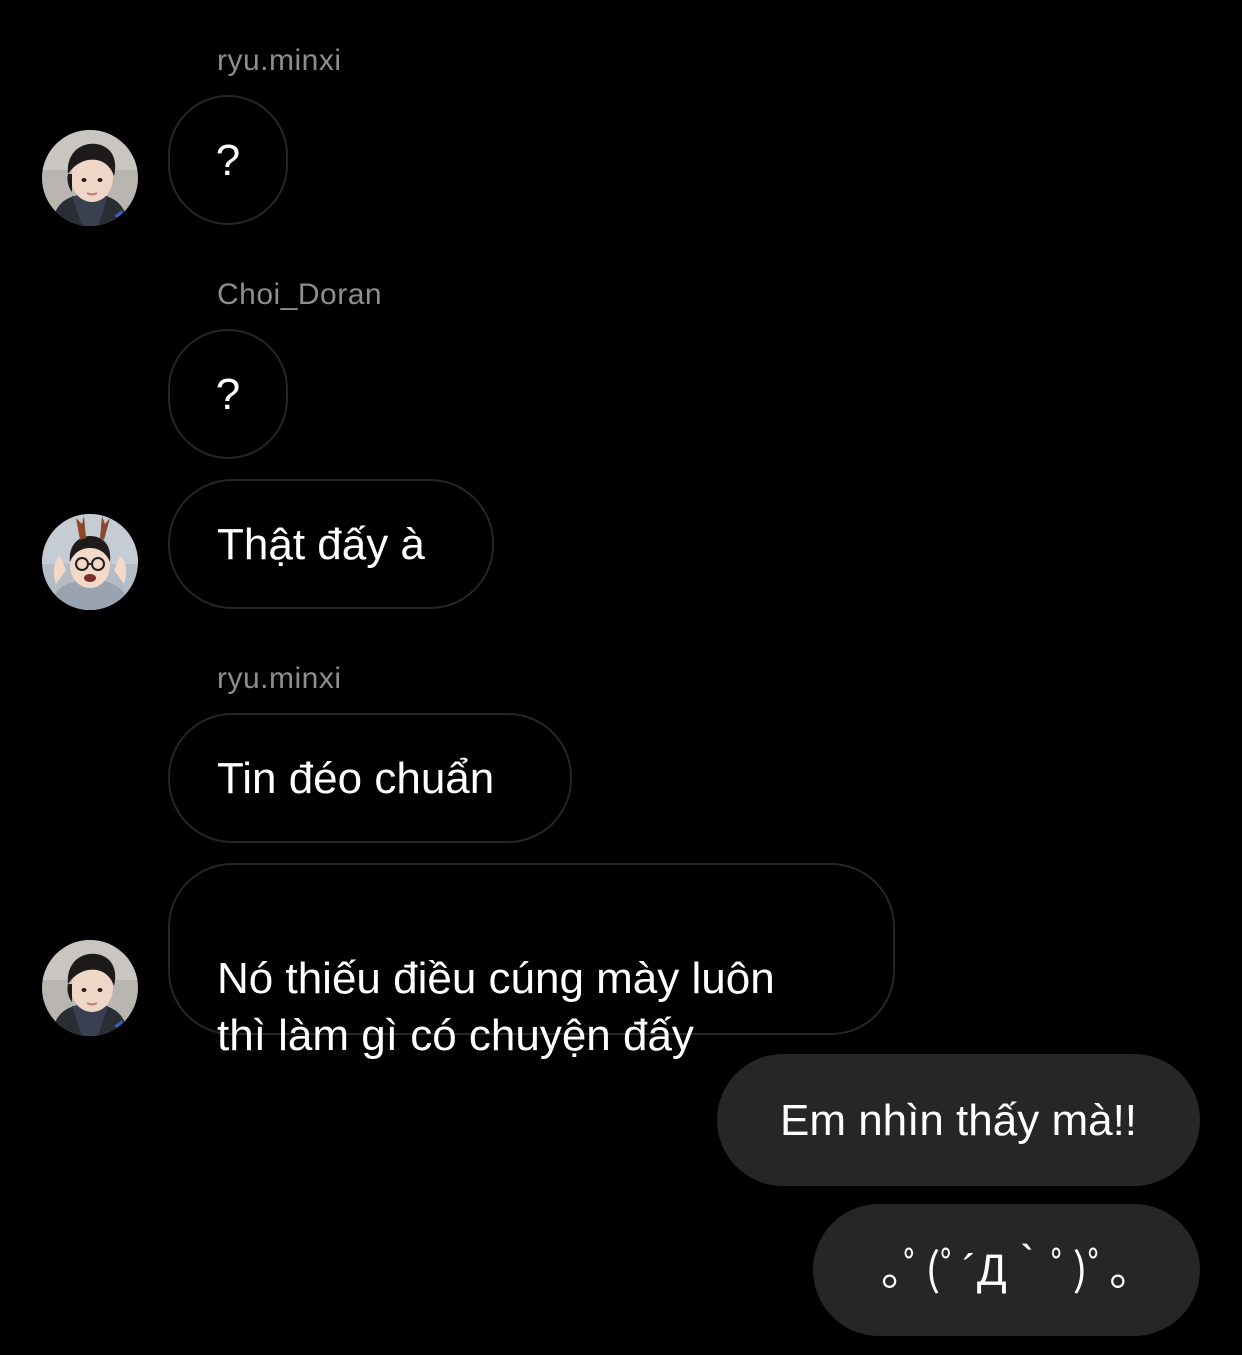 This screenshot has width=1242, height=1355. I want to click on message-text: Em nhìn thấy mà!!, so click(958, 1120).